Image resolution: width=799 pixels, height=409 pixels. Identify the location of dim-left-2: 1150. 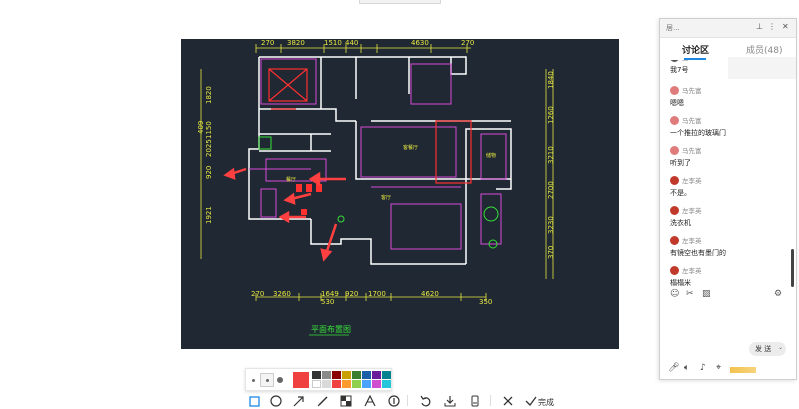
(209, 130).